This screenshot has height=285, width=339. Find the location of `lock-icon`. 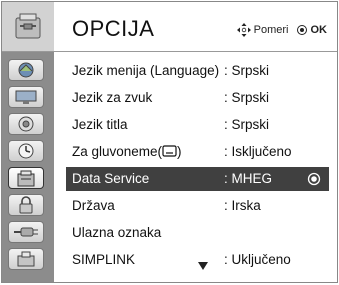

lock-icon is located at coordinates (26, 205).